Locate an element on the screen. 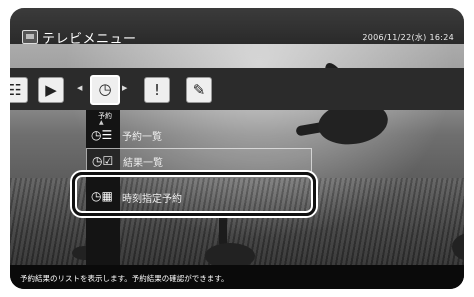 The image size is (474, 297). clock-check-icon: ◷☑ is located at coordinates (103, 161).